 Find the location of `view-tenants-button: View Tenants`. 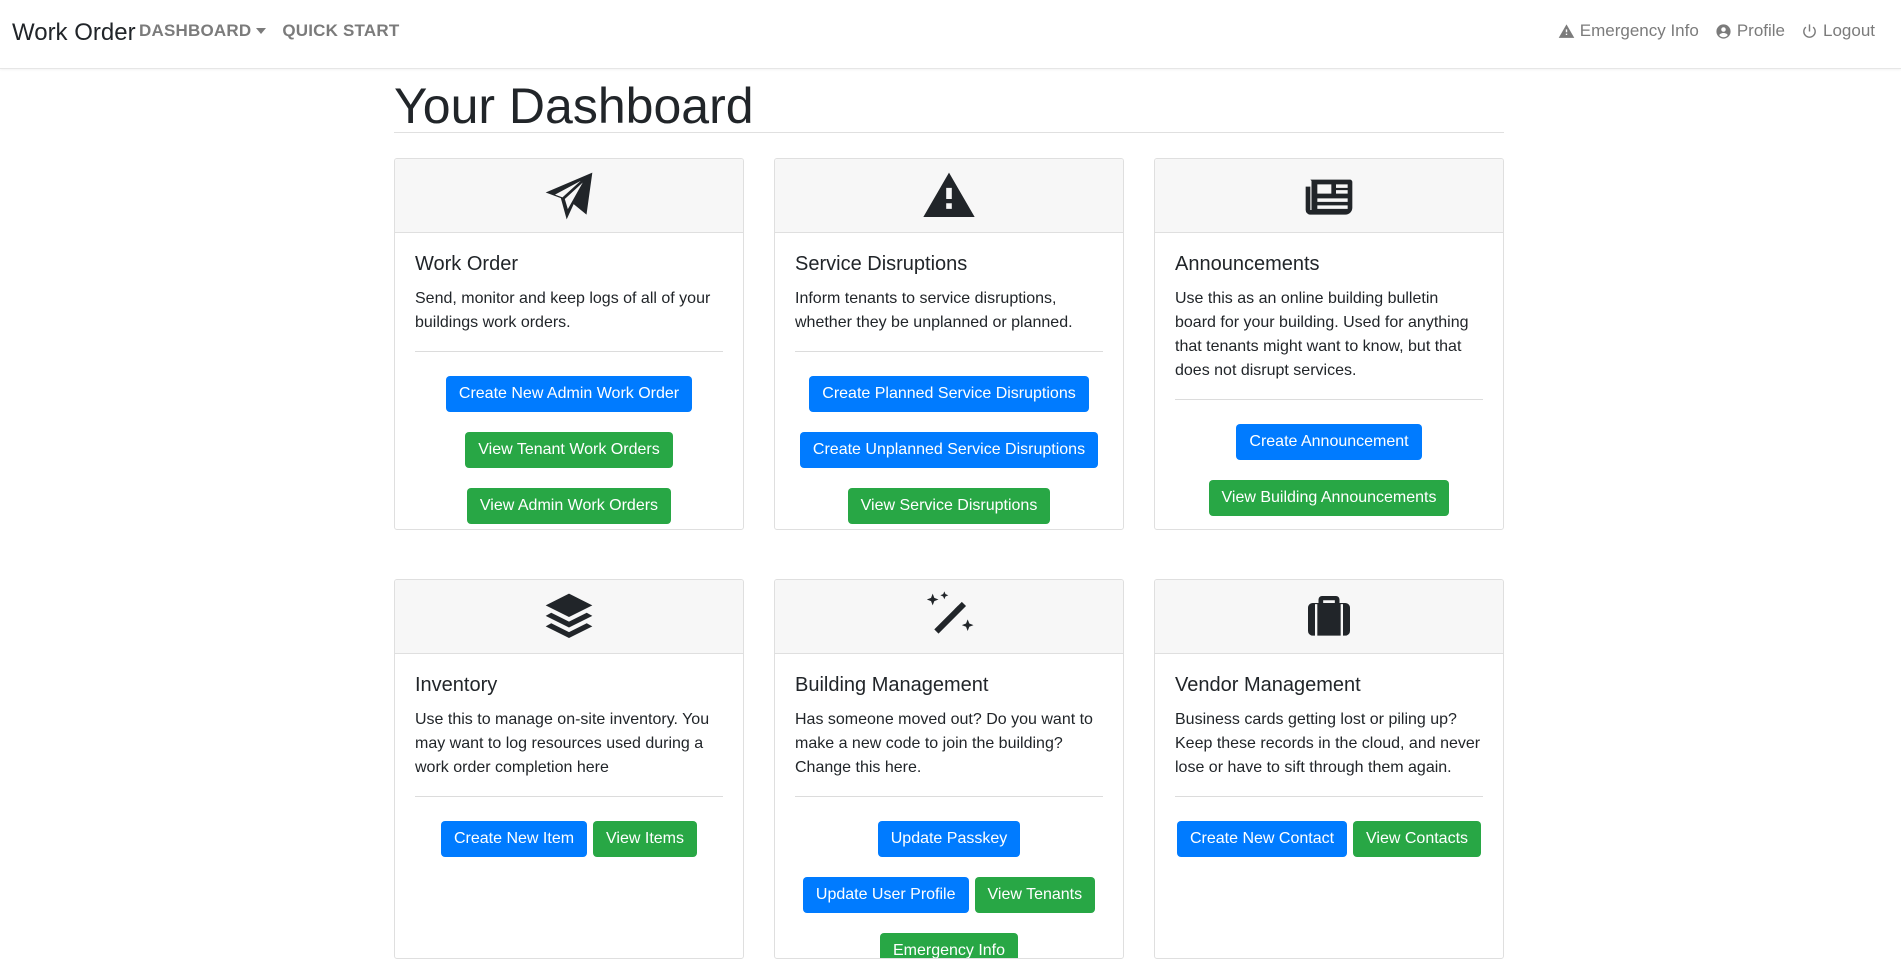

view-tenants-button: View Tenants is located at coordinates (1035, 895).